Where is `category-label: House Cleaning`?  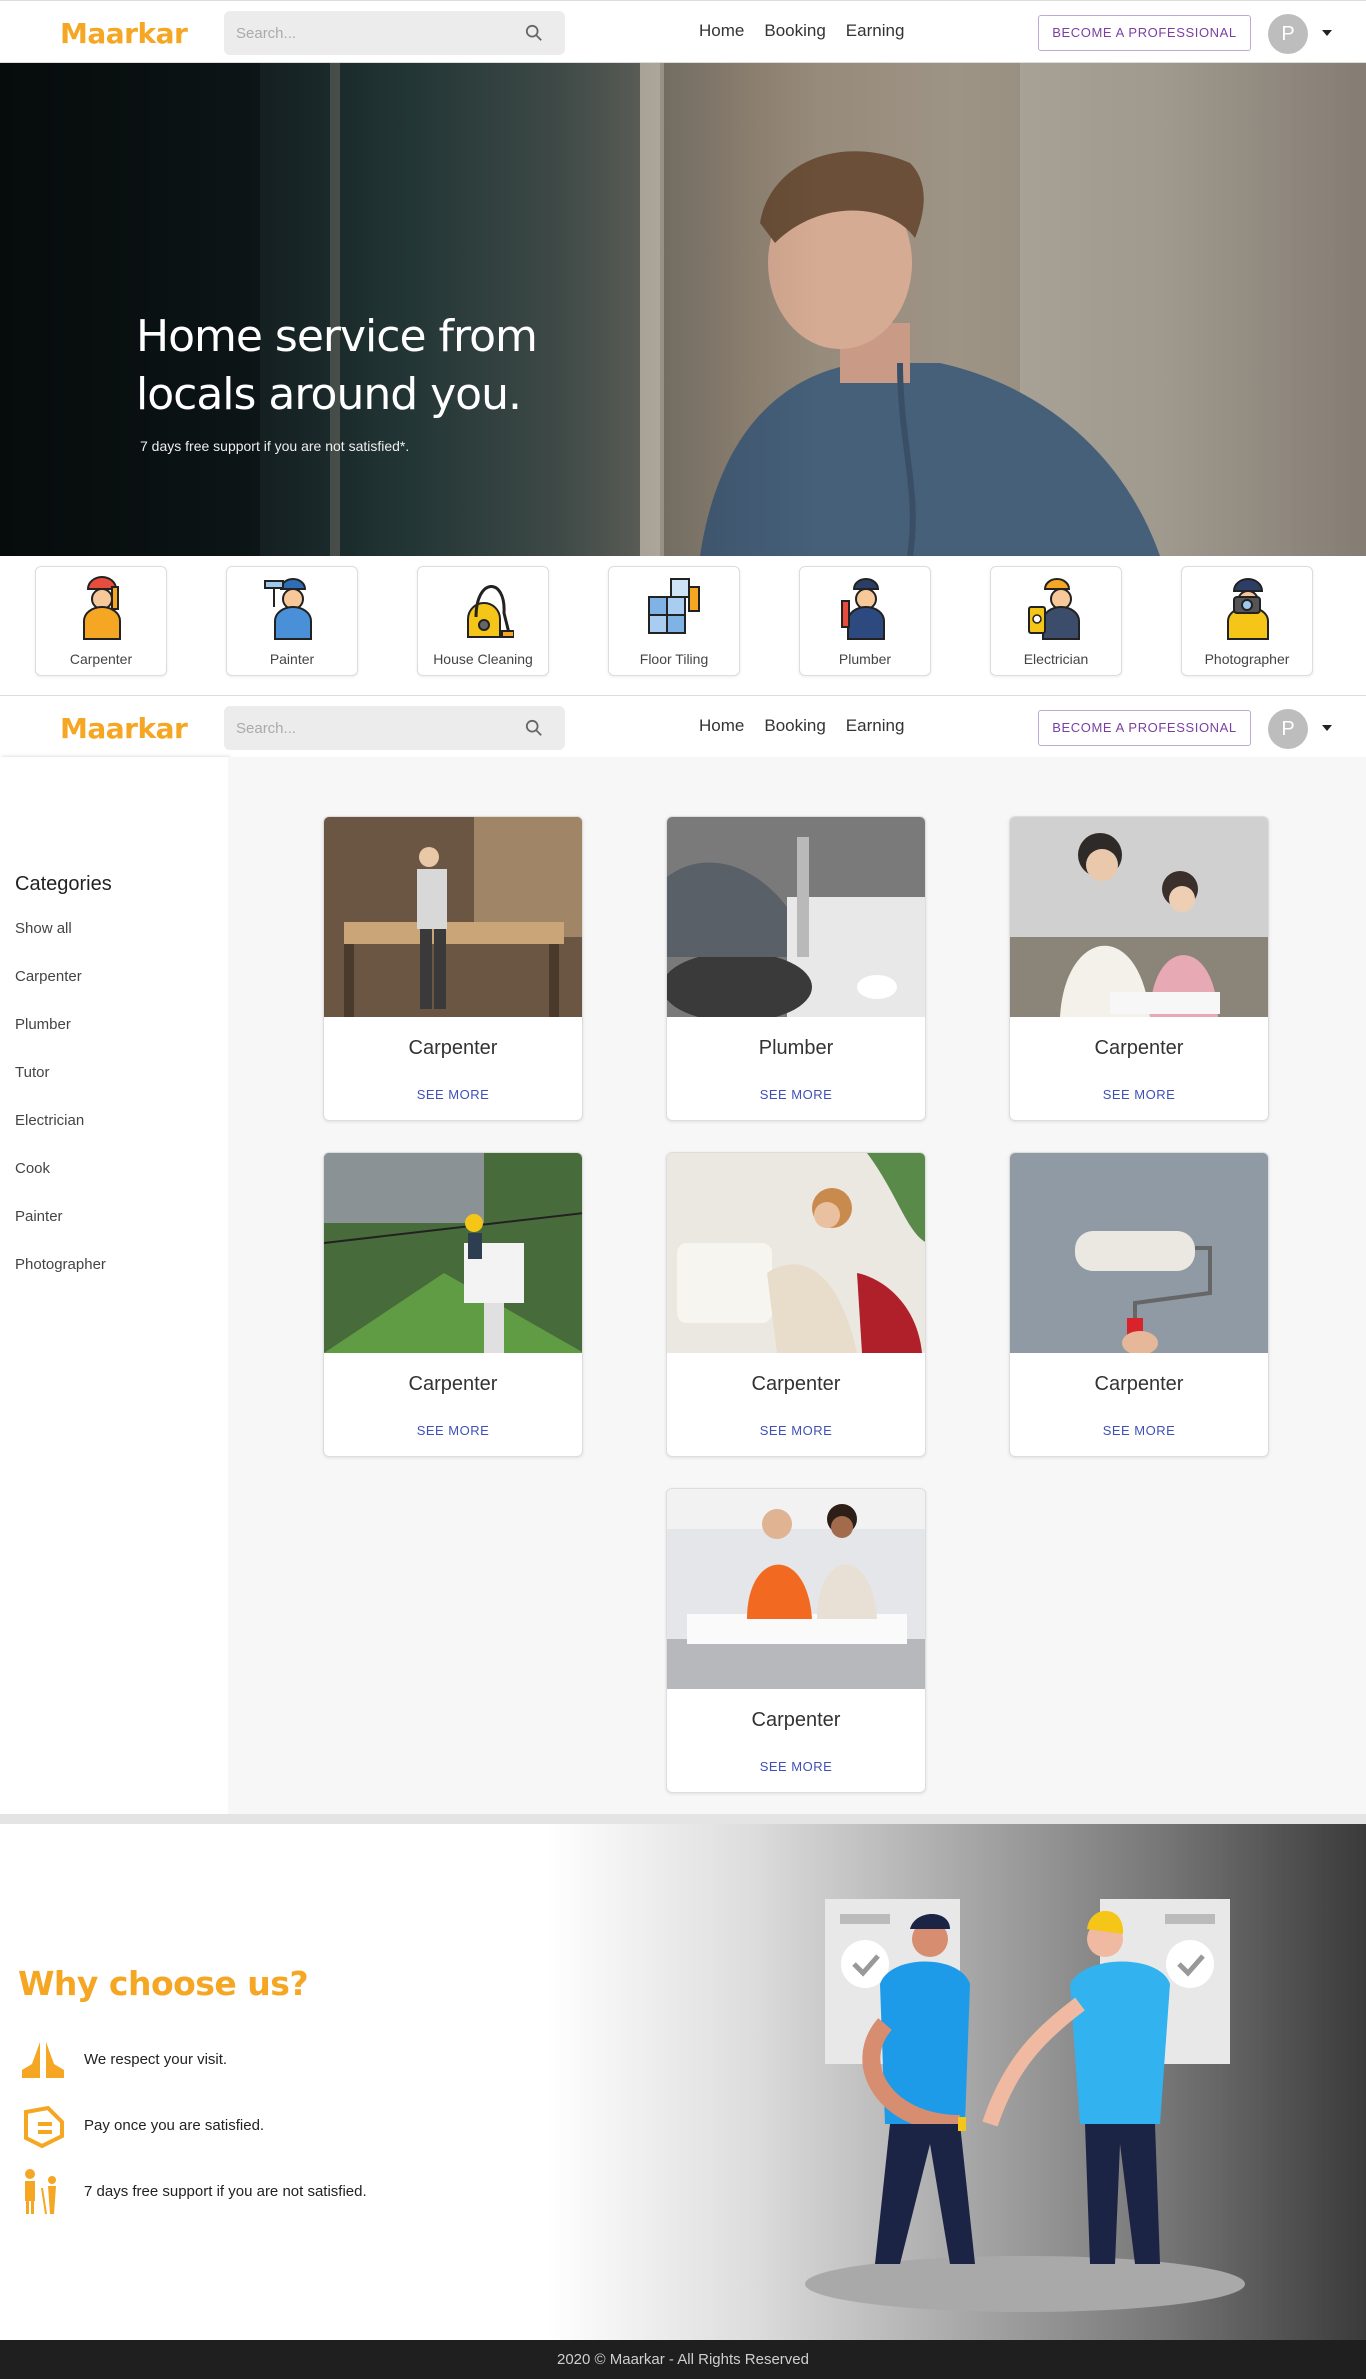
category-label: House Cleaning is located at coordinates (483, 659).